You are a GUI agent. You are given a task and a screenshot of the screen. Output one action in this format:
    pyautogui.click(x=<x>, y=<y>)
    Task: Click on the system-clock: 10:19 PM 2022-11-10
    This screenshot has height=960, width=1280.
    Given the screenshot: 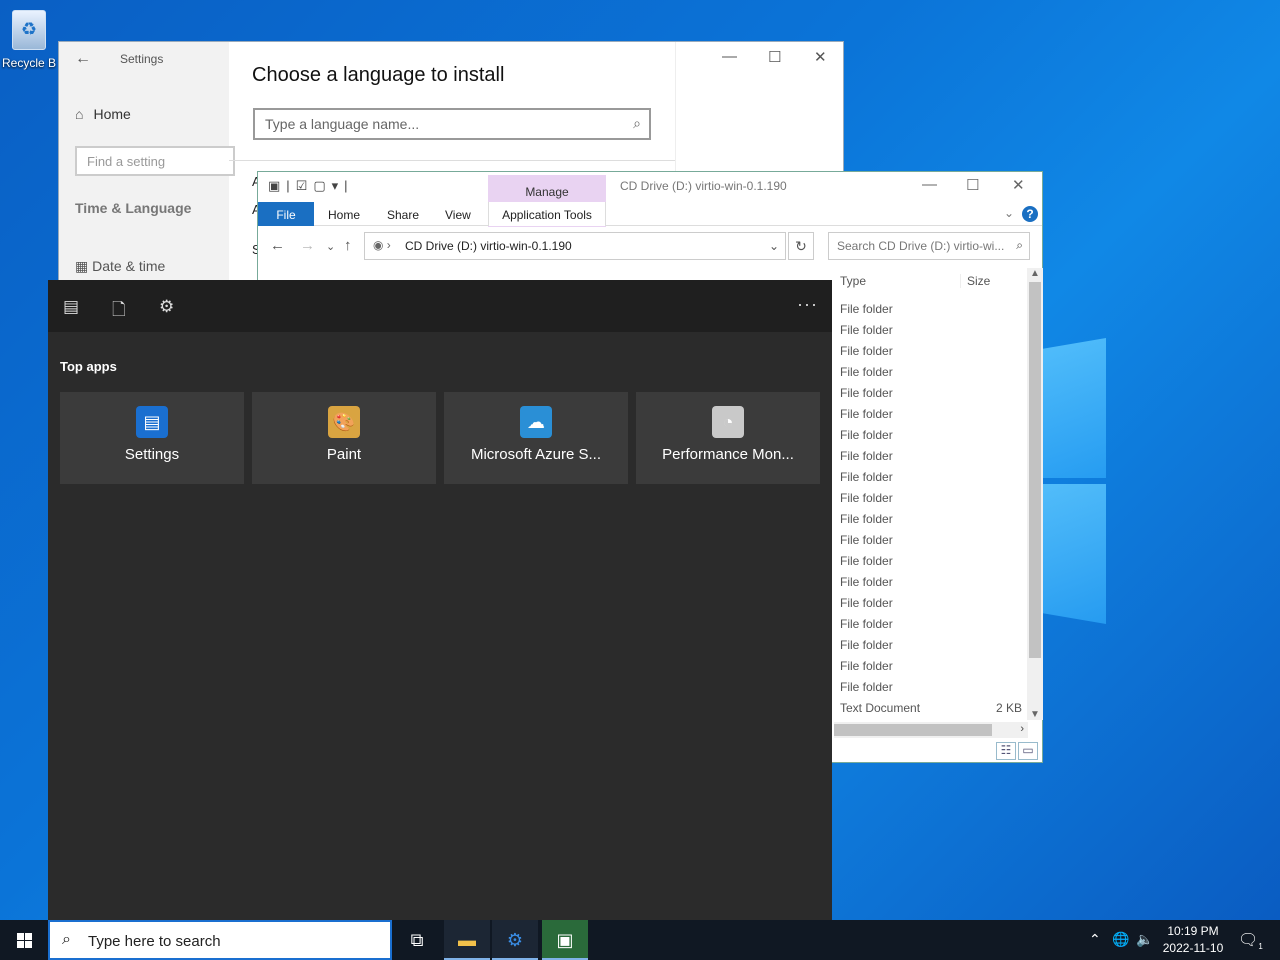 What is the action you would take?
    pyautogui.click(x=1193, y=940)
    